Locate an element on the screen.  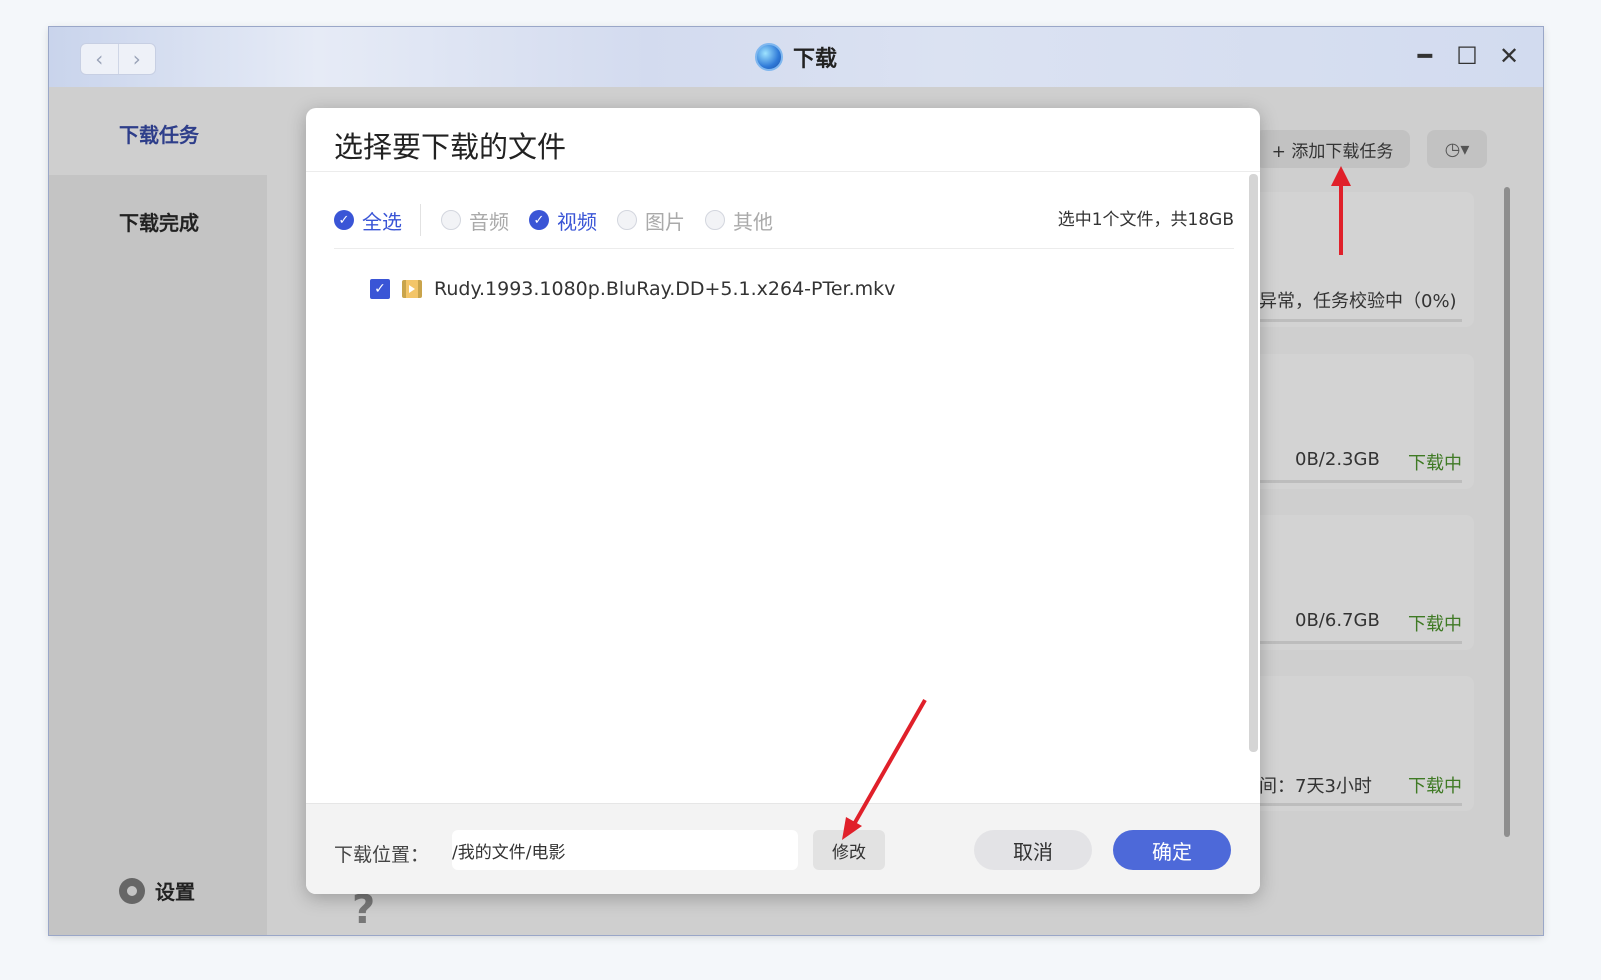
add-download-task-button: + 添加下载任务 is located at coordinates (1332, 149).